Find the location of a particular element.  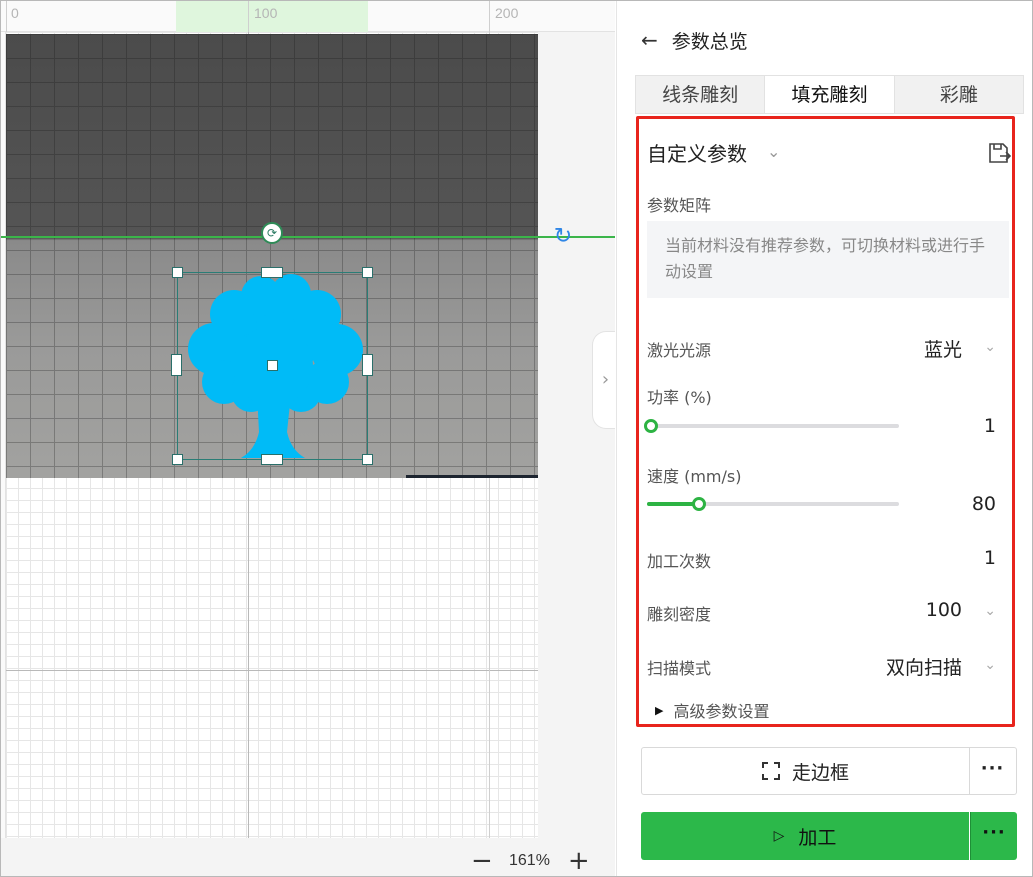

ruler-label: 100 is located at coordinates (266, 13).